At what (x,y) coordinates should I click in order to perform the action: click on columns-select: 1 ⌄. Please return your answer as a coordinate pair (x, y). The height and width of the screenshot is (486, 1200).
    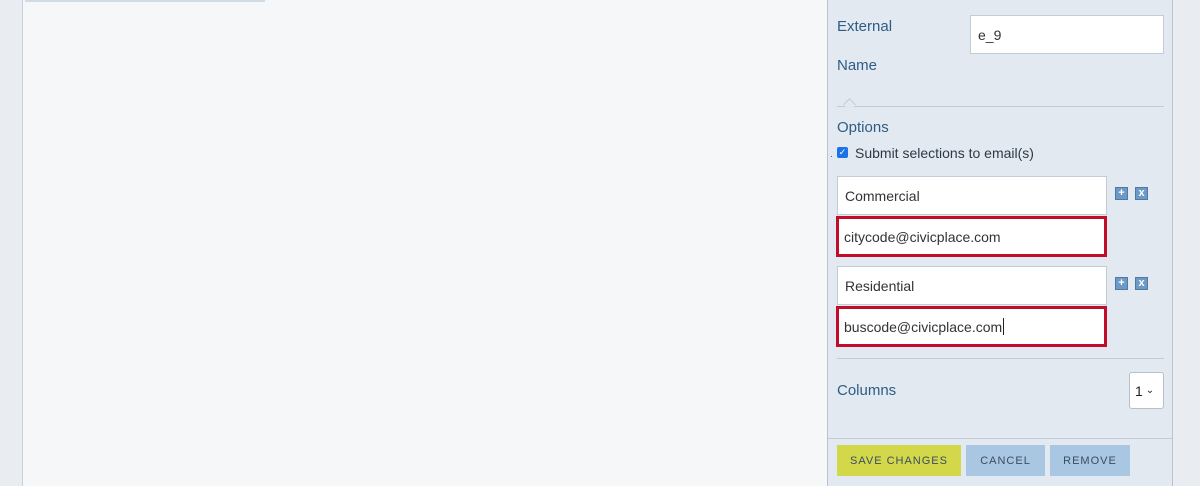
    Looking at the image, I should click on (1146, 390).